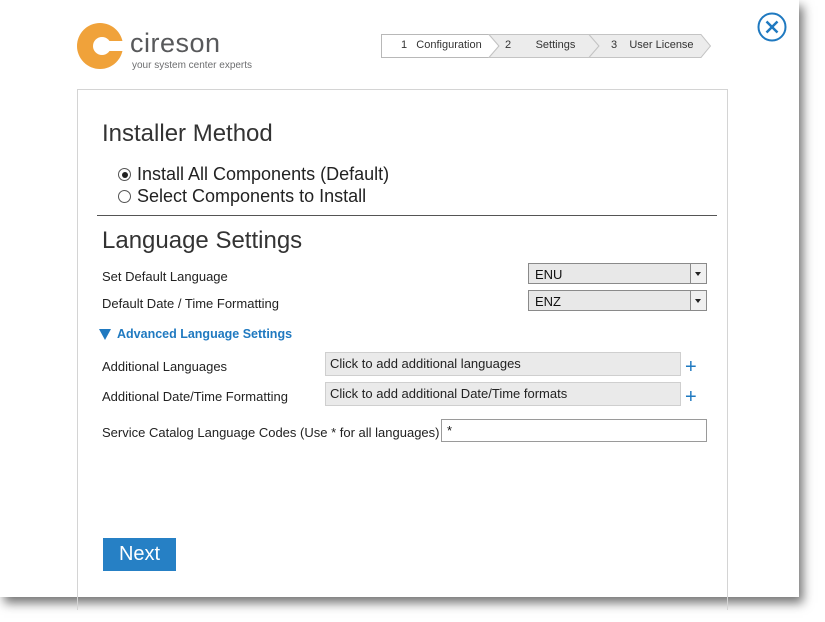  I want to click on logo-tagline: your system center experts, so click(192, 65).